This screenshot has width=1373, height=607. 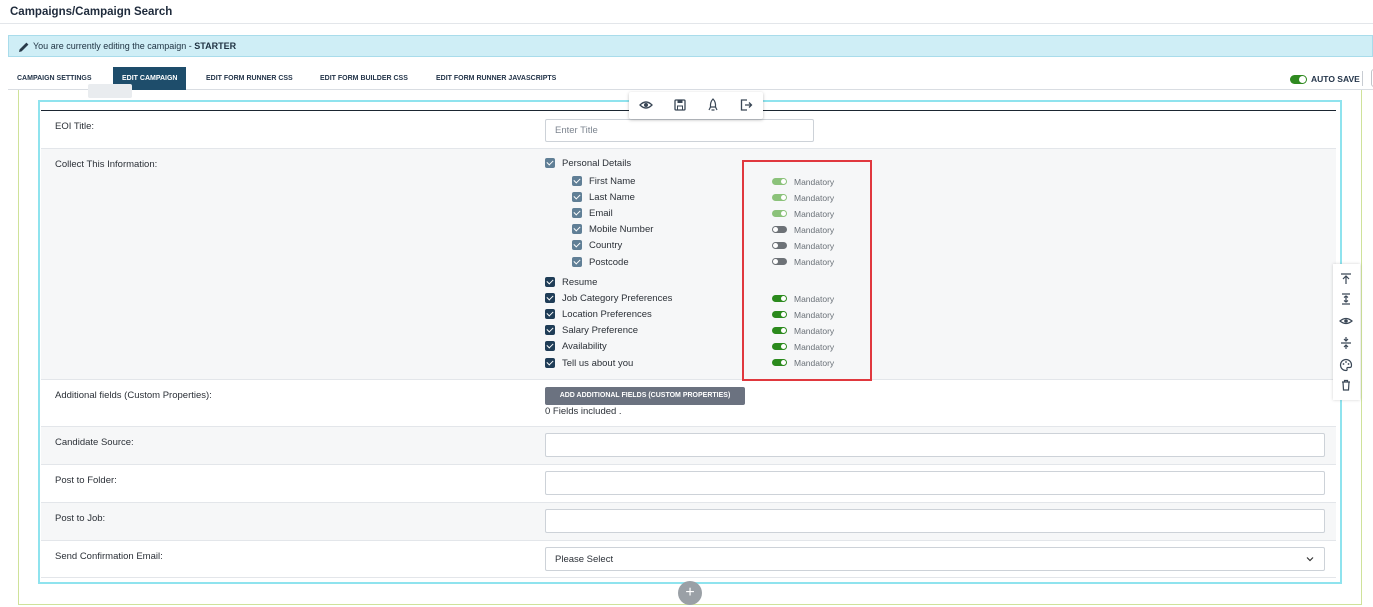 I want to click on additional-fields-label: Additional fields (Custom Properties):, so click(x=133, y=395).